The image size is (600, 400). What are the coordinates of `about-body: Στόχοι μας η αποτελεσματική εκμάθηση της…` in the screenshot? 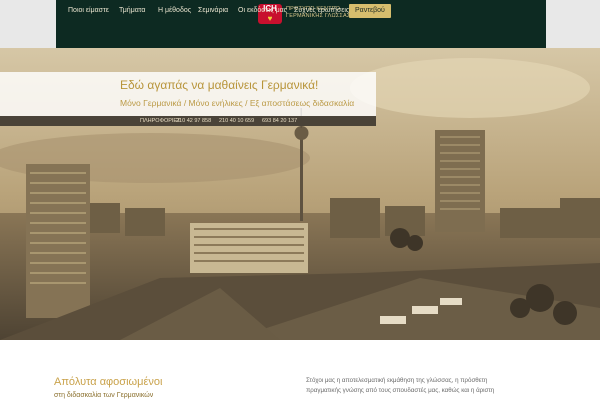 It's located at (436, 386).